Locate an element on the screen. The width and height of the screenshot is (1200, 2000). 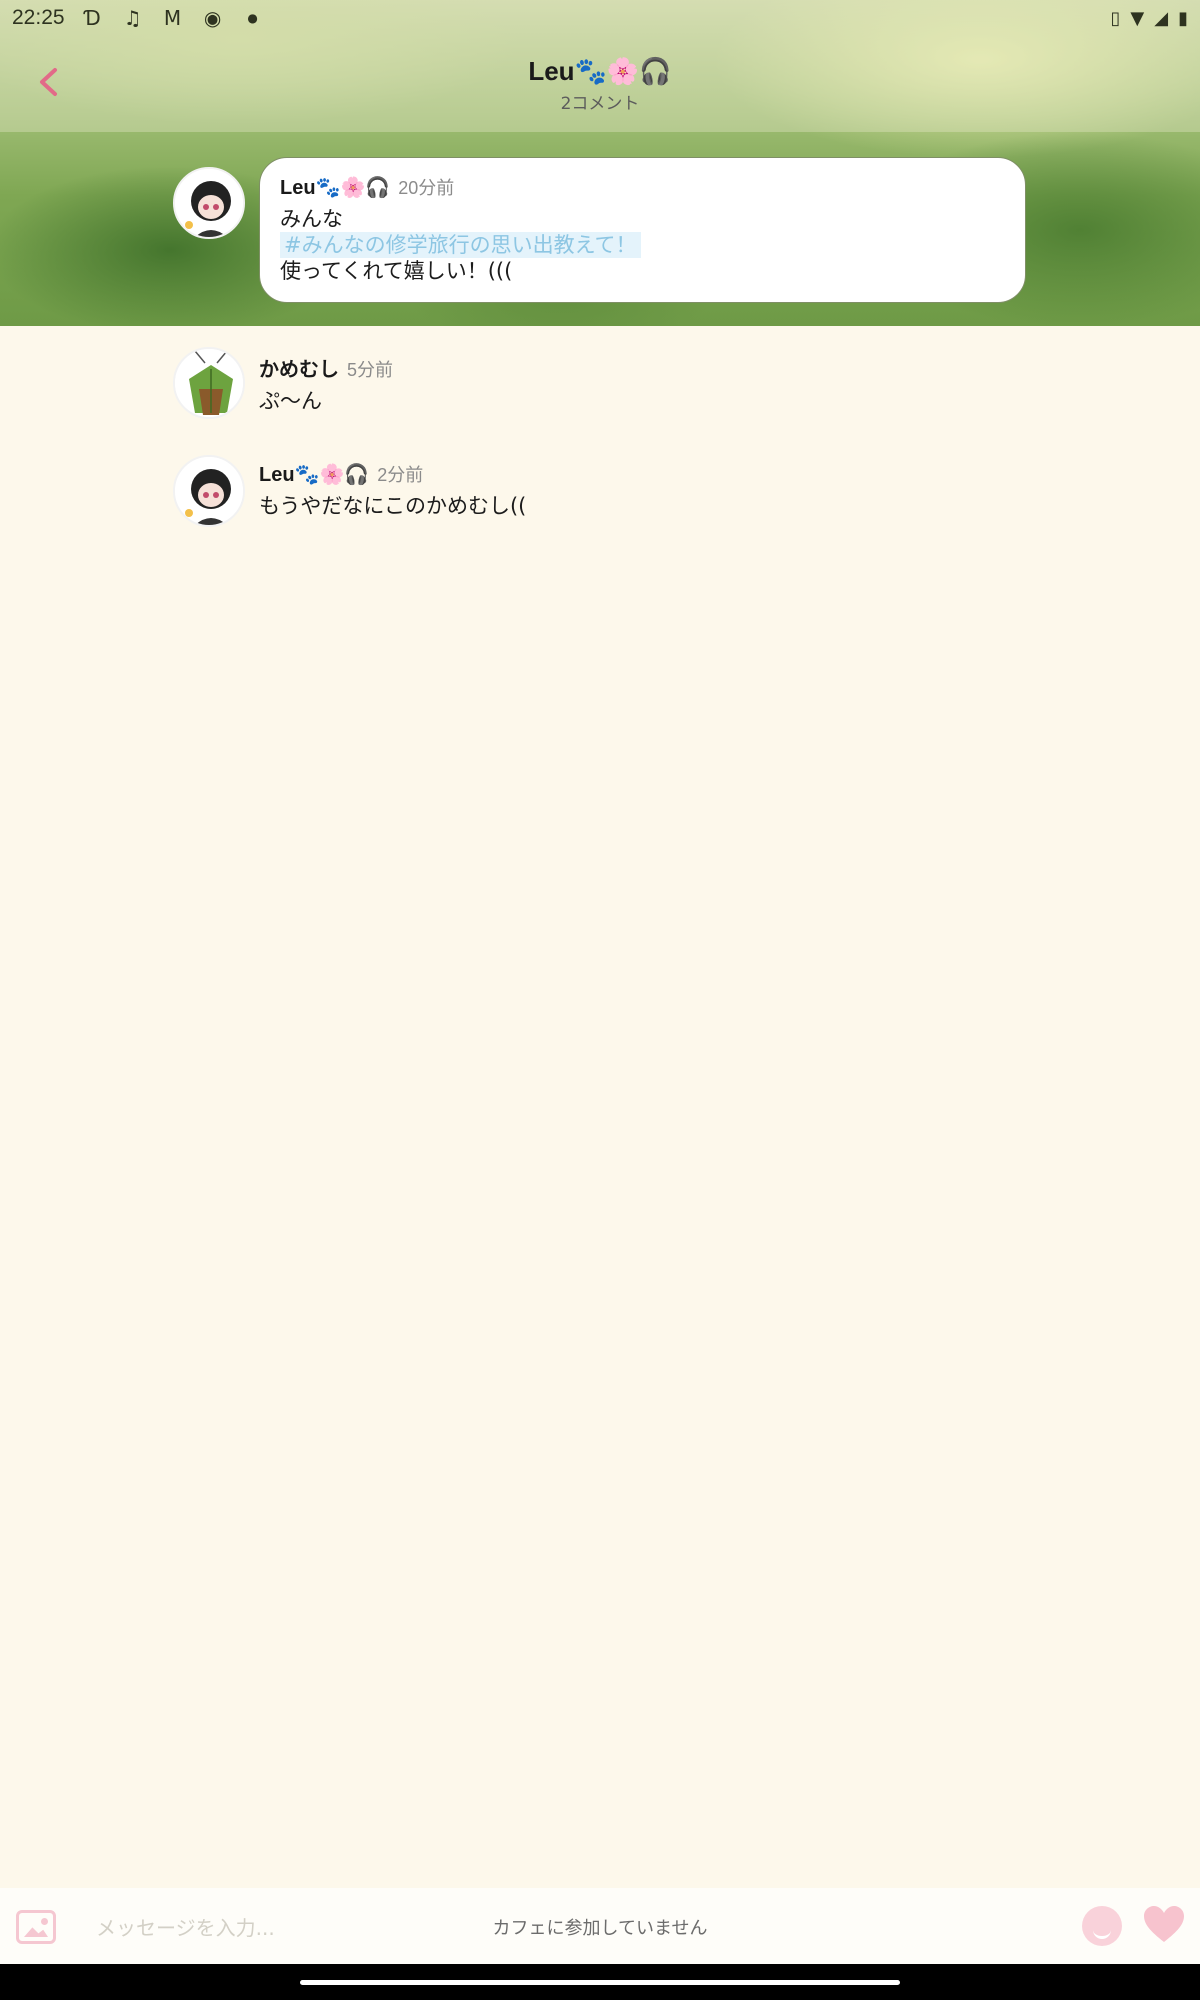
comment-user-name: かめむし is located at coordinates (299, 367).